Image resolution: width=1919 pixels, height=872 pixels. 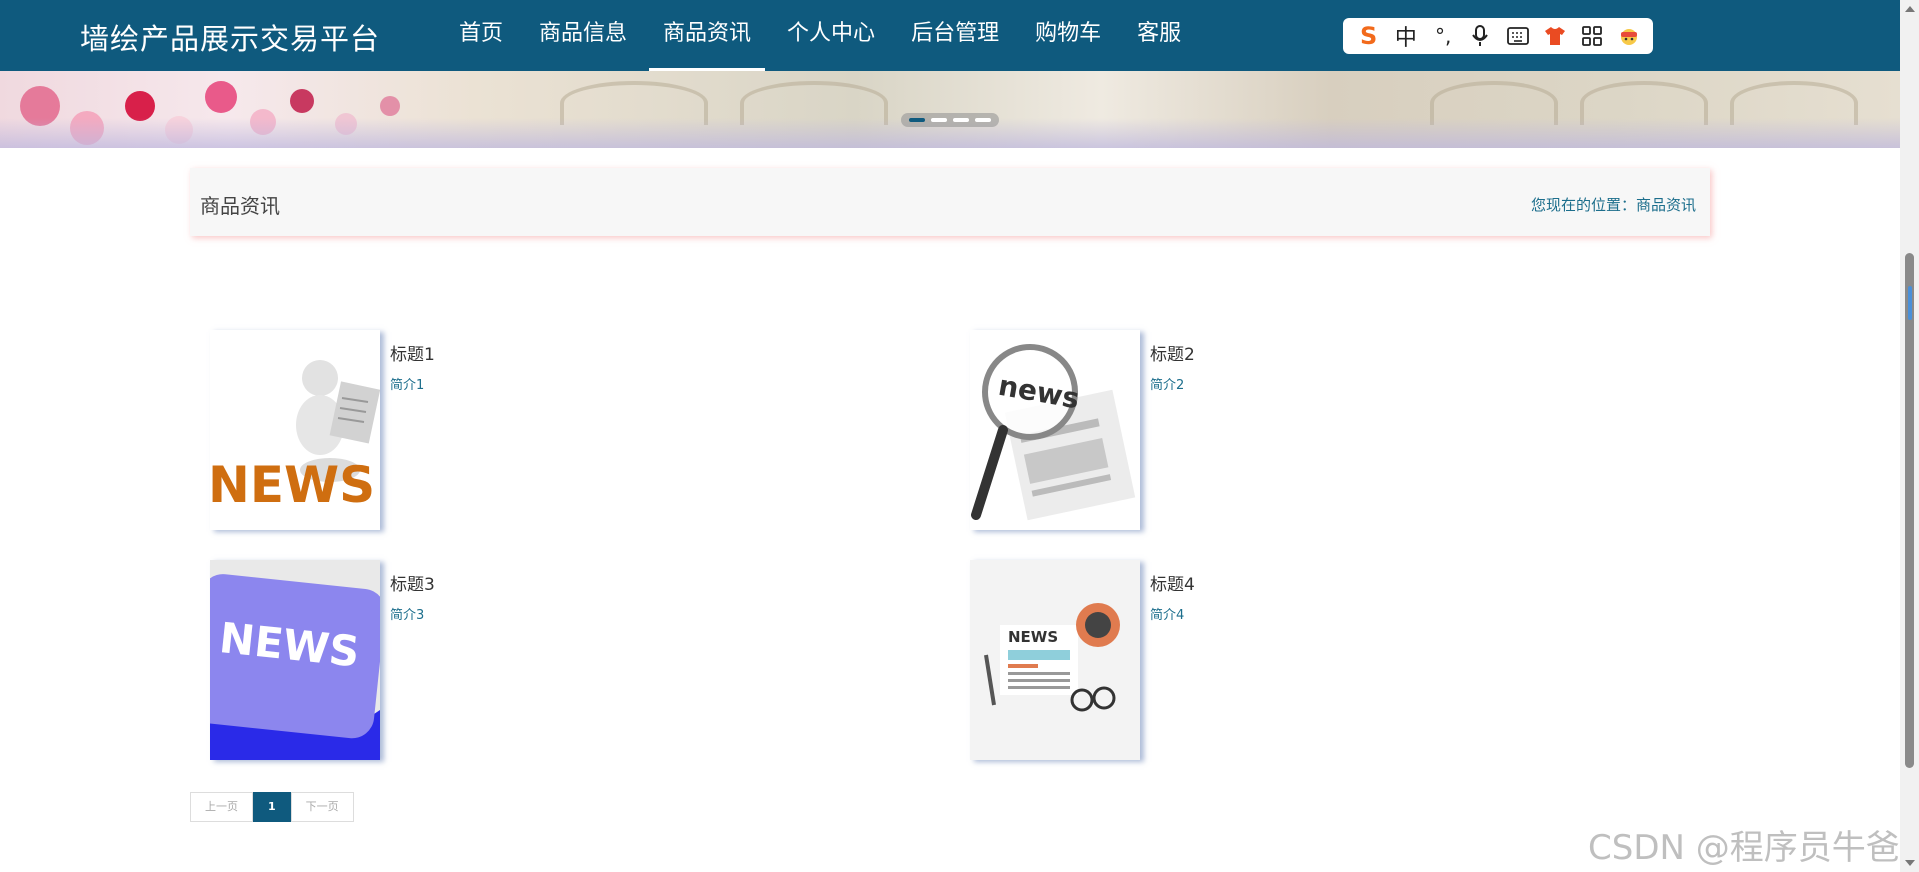 I want to click on nav-item-admin: 后台管理, so click(x=955, y=35).